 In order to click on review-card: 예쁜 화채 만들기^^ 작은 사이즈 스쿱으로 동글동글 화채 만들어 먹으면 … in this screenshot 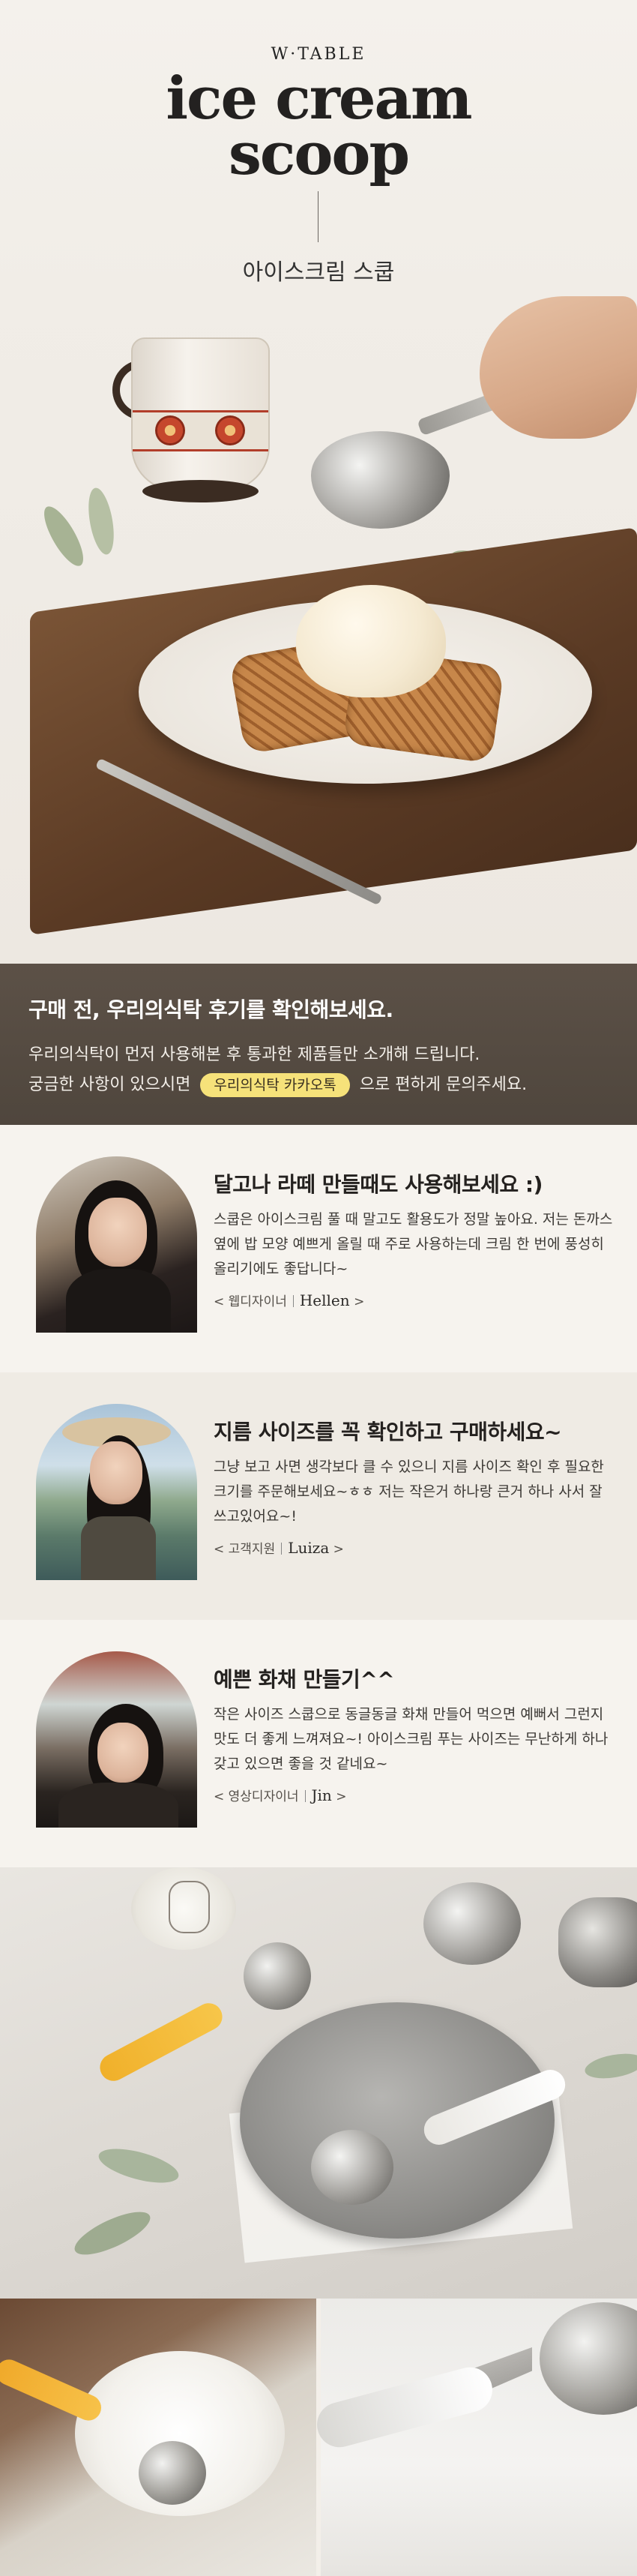, I will do `click(318, 1744)`.